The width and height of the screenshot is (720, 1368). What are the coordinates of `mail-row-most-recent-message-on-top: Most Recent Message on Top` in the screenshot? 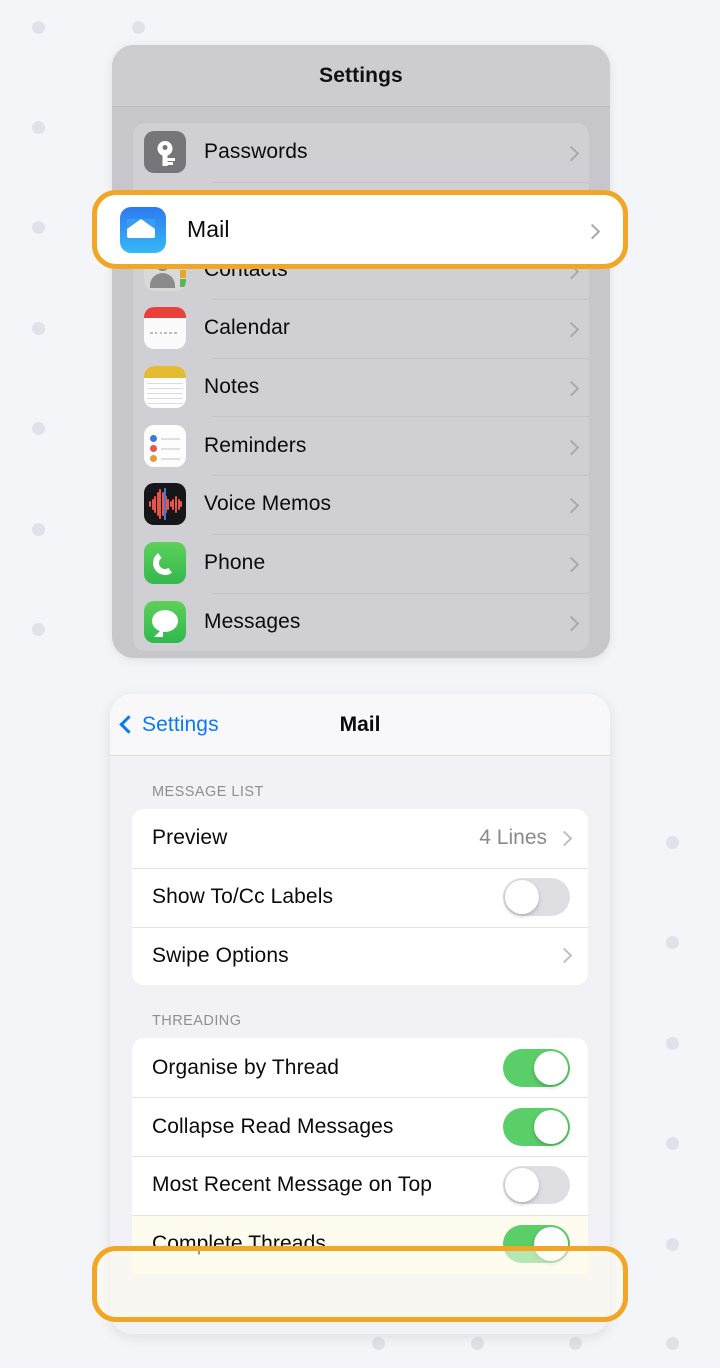 It's located at (360, 1185).